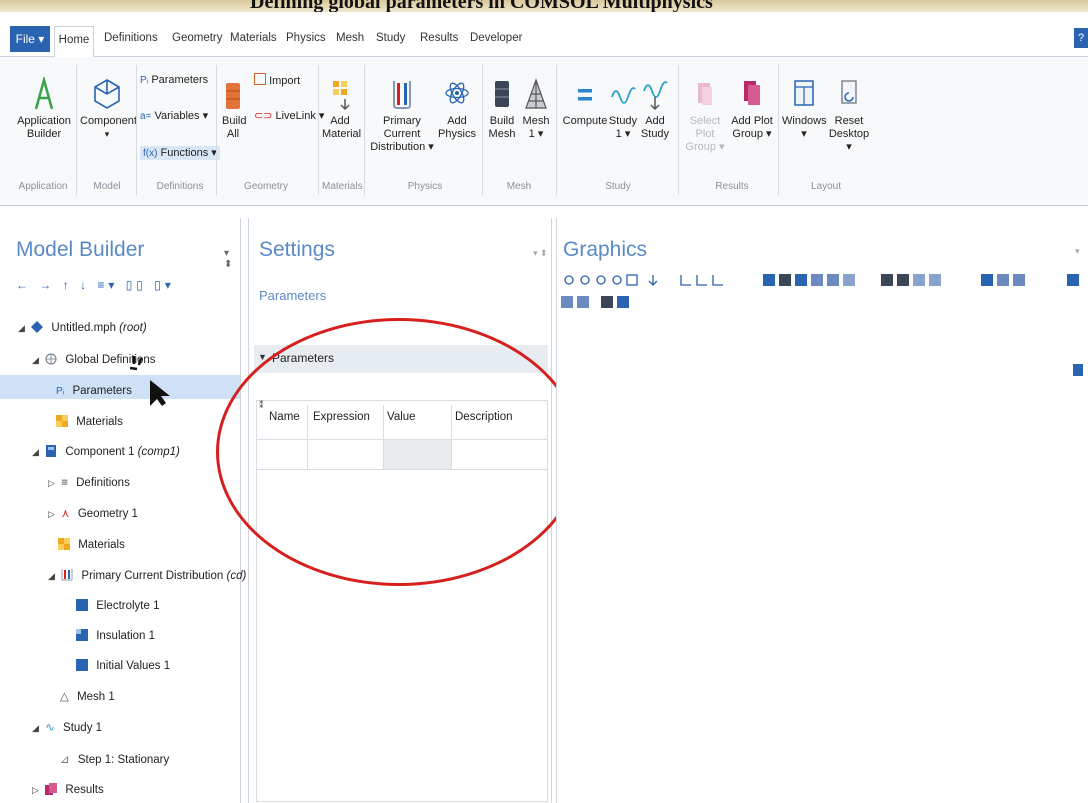  Describe the element at coordinates (107, 514) in the screenshot. I see `tree-label: Geometry 1` at that location.